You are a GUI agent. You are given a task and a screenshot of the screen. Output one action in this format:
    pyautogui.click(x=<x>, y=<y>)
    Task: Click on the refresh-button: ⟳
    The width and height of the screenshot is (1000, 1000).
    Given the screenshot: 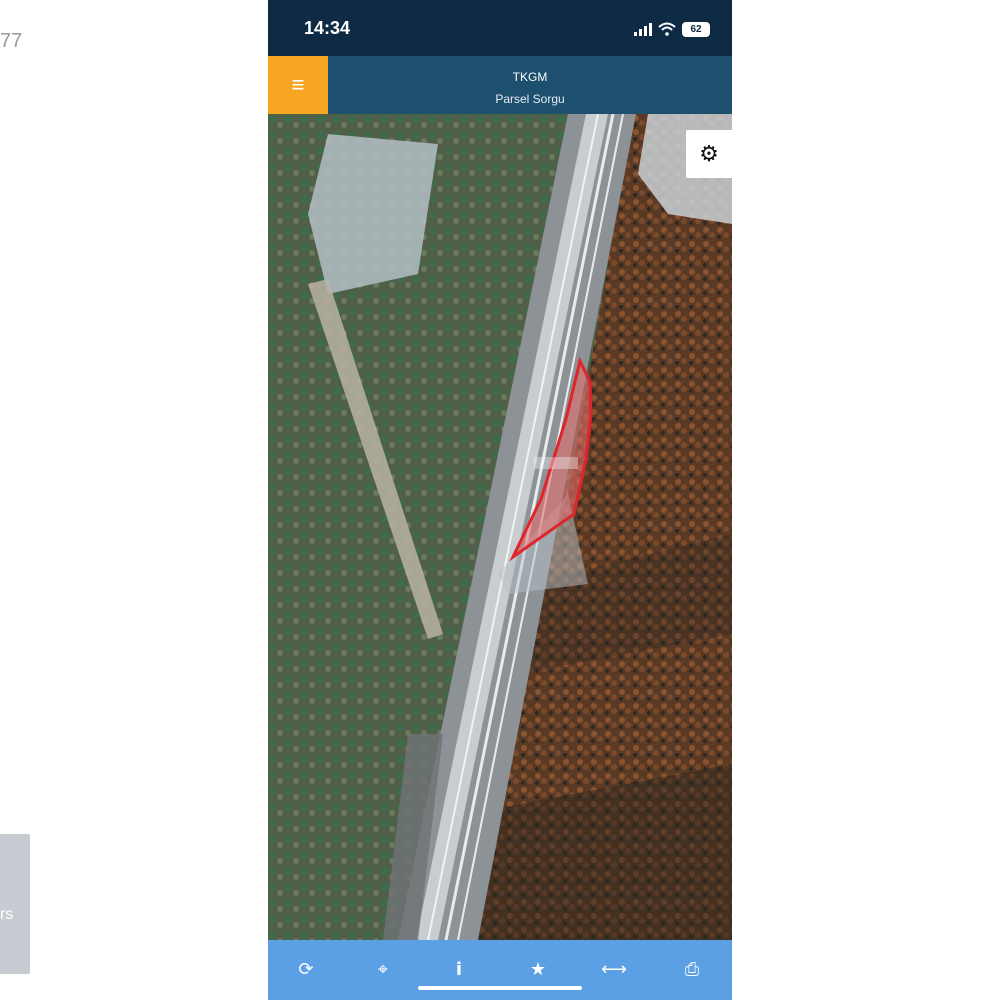 What is the action you would take?
    pyautogui.click(x=306, y=969)
    